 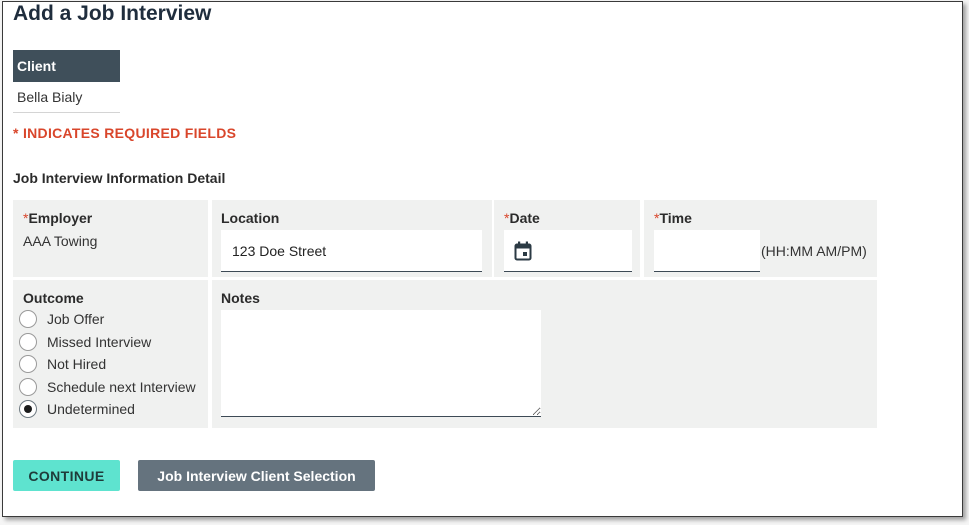 What do you see at coordinates (523, 251) in the screenshot?
I see `calendar-icon` at bounding box center [523, 251].